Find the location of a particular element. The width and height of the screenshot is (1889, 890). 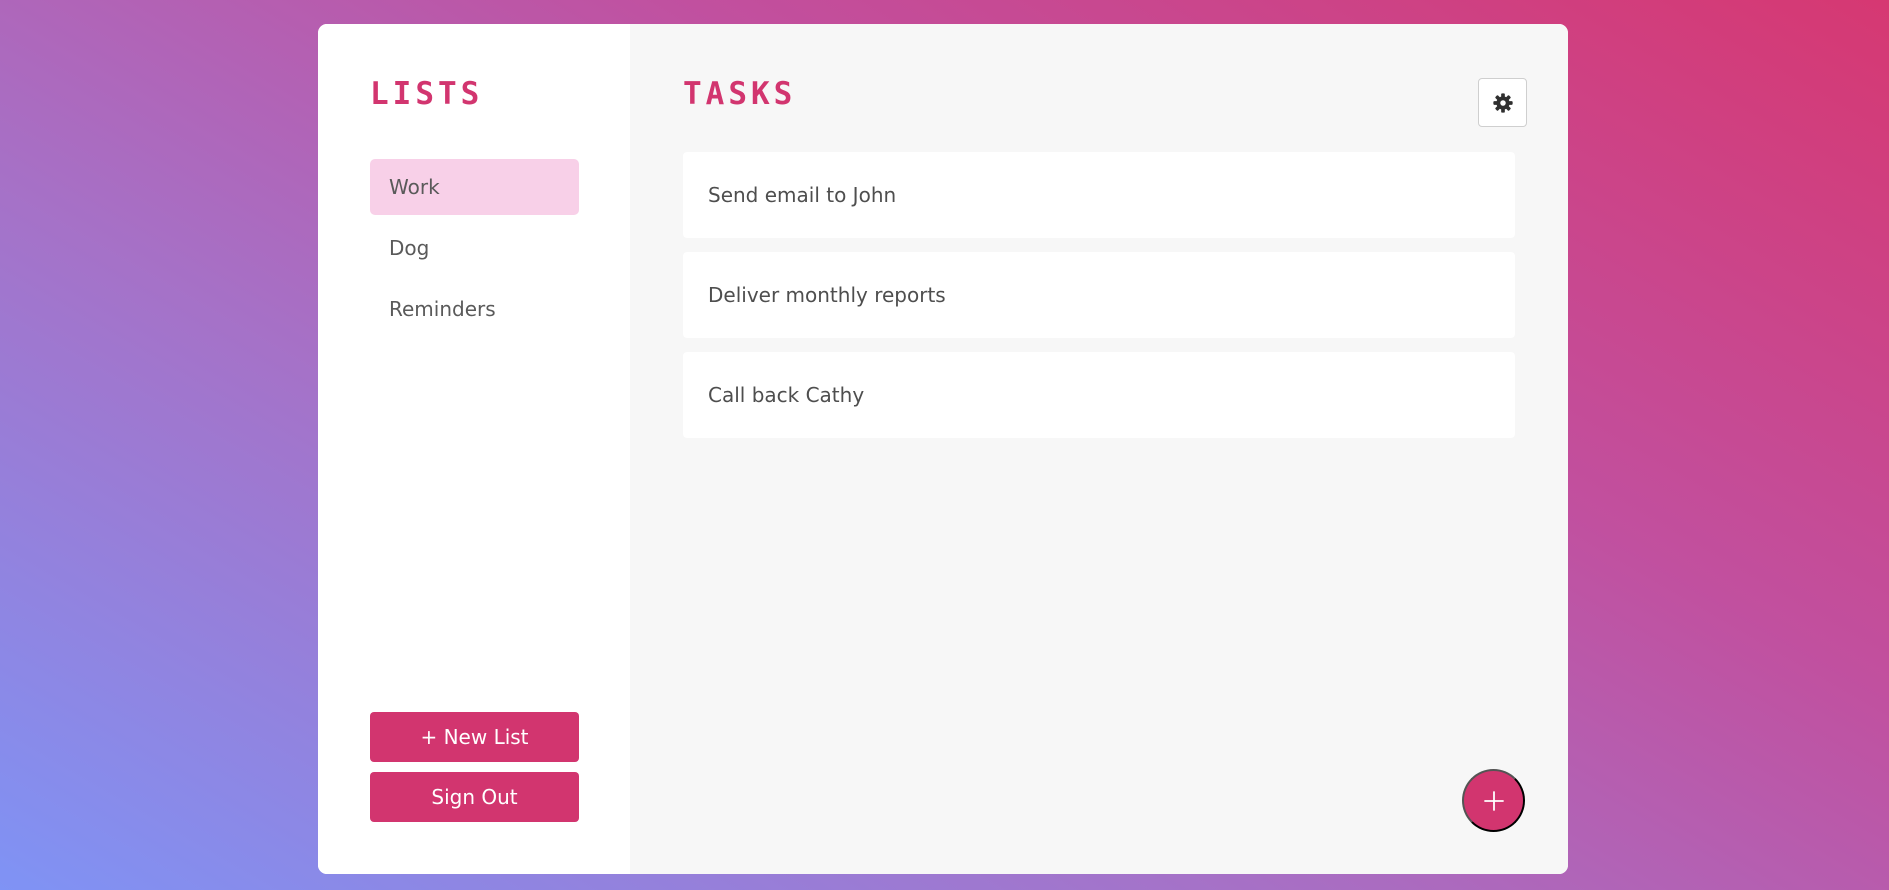

plus-icon is located at coordinates (1493, 800).